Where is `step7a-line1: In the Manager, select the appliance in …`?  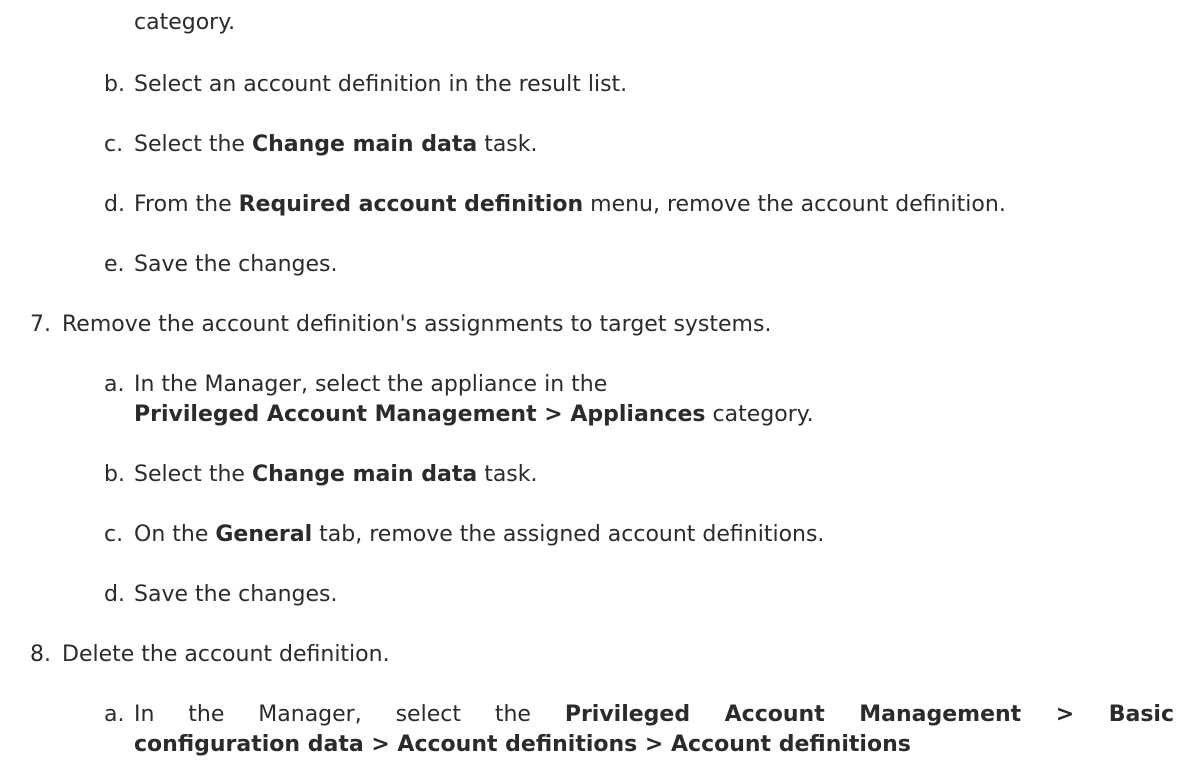 step7a-line1: In the Manager, select the appliance in … is located at coordinates (371, 384).